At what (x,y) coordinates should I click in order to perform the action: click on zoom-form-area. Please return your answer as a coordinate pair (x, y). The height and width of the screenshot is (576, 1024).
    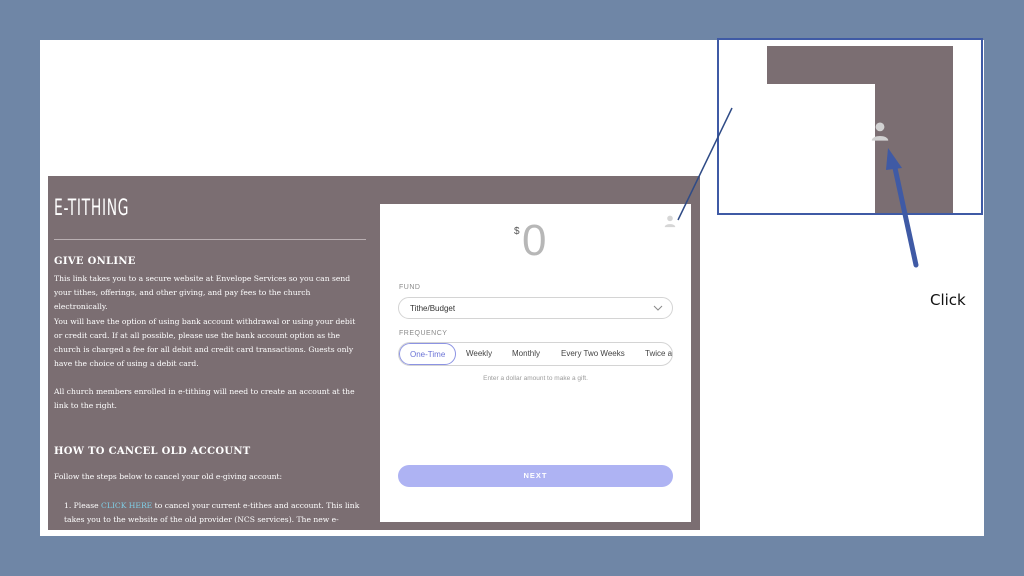
    Looking at the image, I should click on (797, 148).